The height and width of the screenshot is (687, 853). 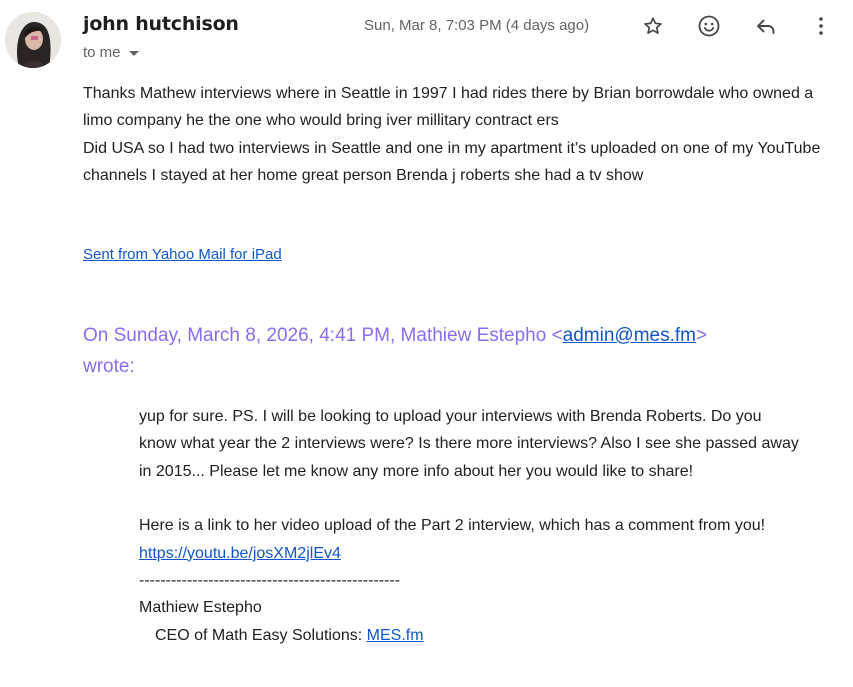 I want to click on more-vert-icon, so click(x=821, y=26).